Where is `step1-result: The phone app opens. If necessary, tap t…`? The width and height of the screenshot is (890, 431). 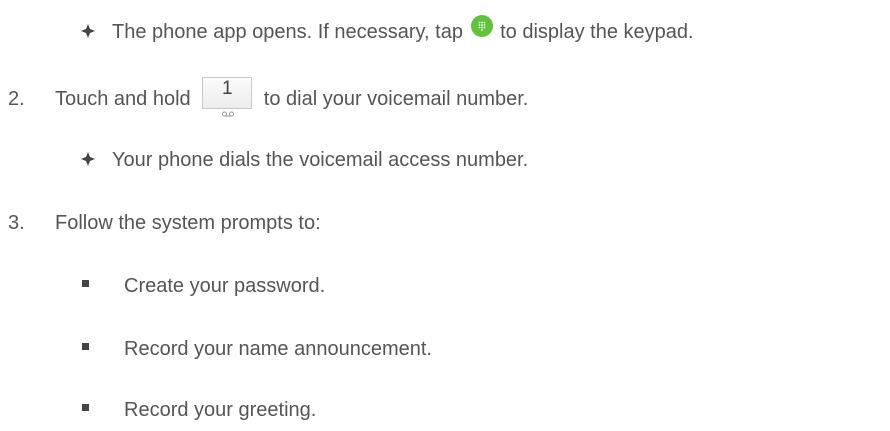
step1-result: The phone app opens. If necessary, tap t… is located at coordinates (387, 30).